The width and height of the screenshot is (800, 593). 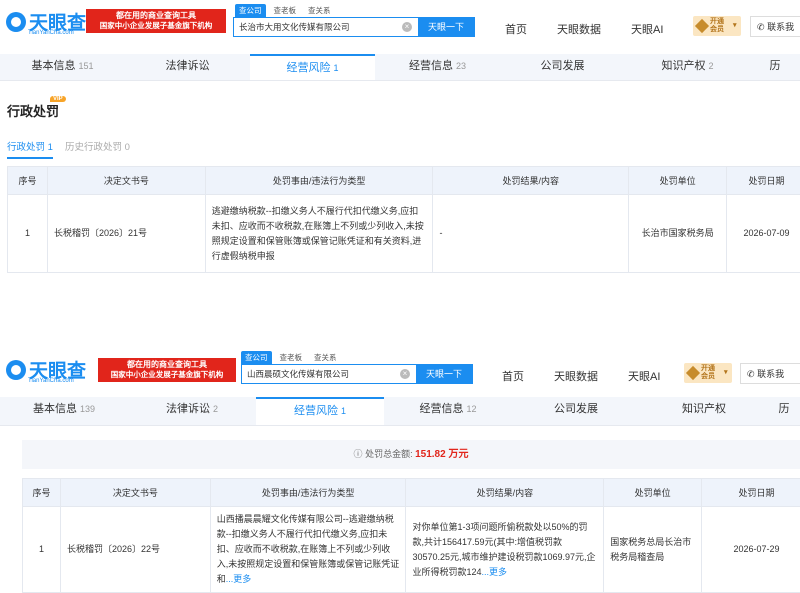 What do you see at coordinates (411, 493) in the screenshot?
I see `table-header-row: 序号 决定文书号 处罚事由/违法行为类型 处罚结果/内容 处罚单位 处罚日期` at bounding box center [411, 493].